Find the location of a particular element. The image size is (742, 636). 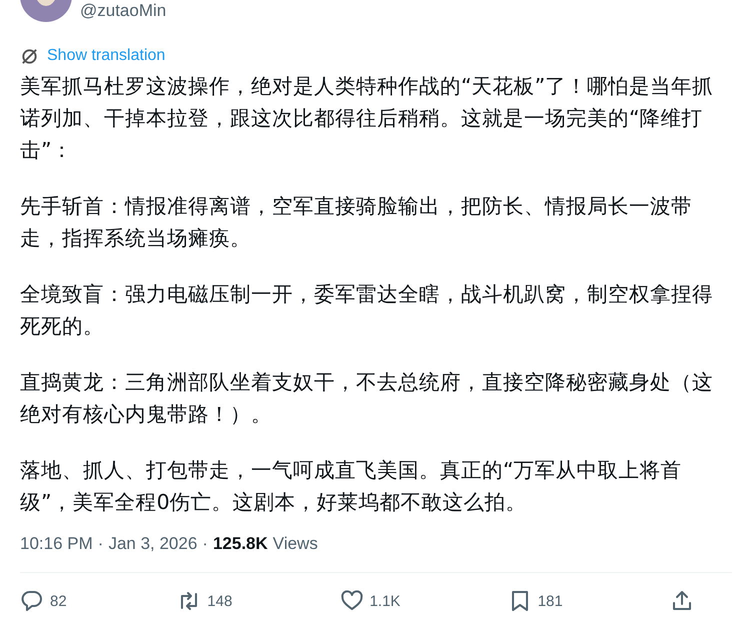

user-handle: @zutaoMin is located at coordinates (123, 11).